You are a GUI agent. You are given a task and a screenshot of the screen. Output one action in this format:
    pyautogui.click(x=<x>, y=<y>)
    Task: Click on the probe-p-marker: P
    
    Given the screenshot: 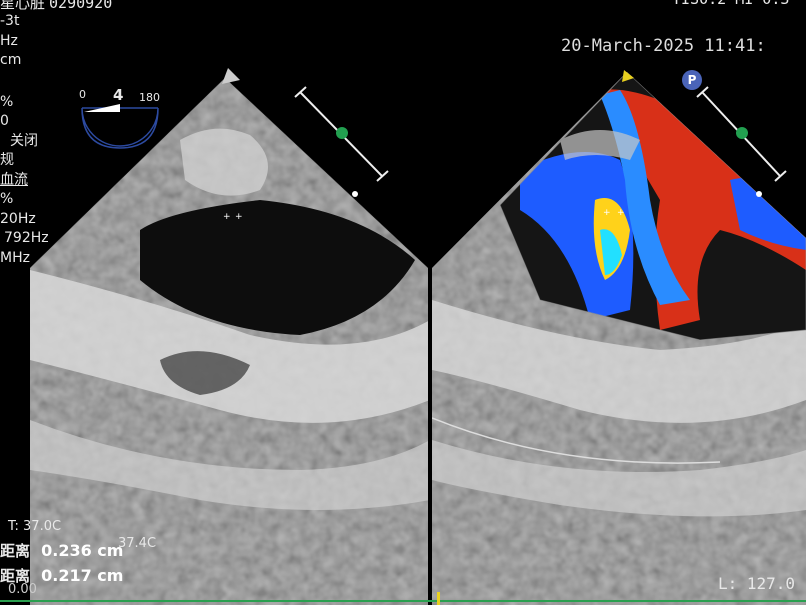 What is the action you would take?
    pyautogui.click(x=692, y=80)
    